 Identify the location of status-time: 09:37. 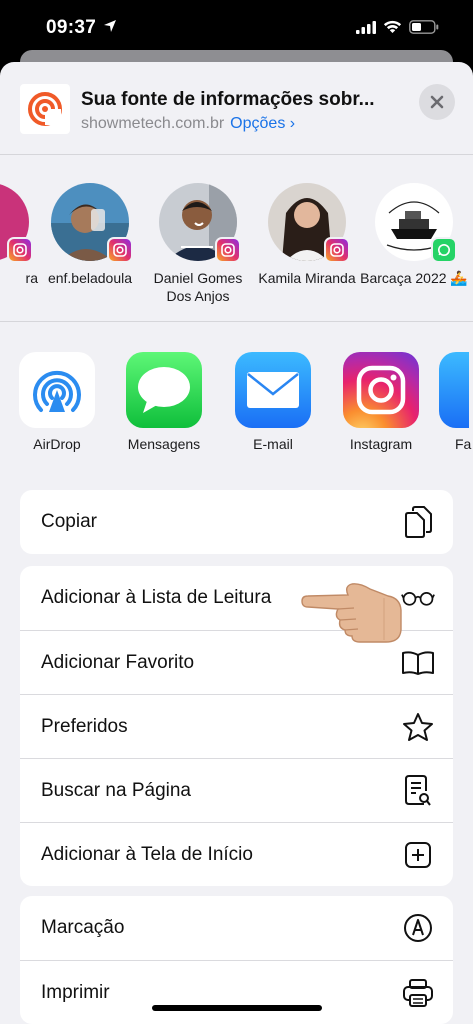
(71, 27).